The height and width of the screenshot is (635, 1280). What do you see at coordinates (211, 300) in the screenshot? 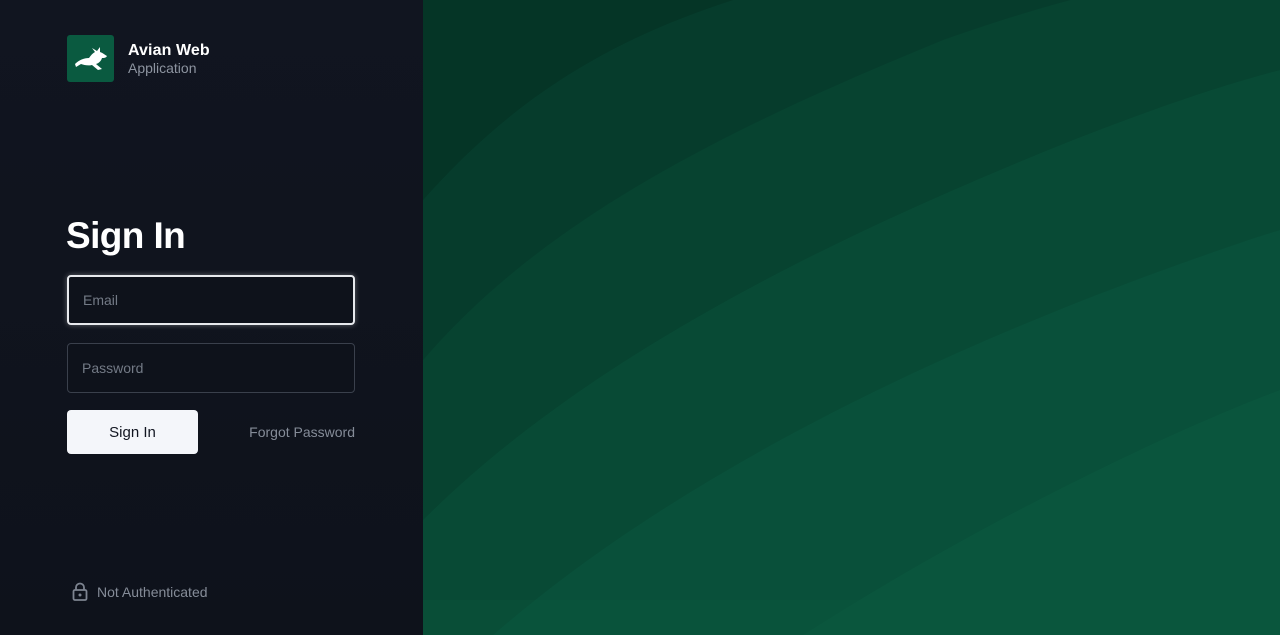
I see `email-field` at bounding box center [211, 300].